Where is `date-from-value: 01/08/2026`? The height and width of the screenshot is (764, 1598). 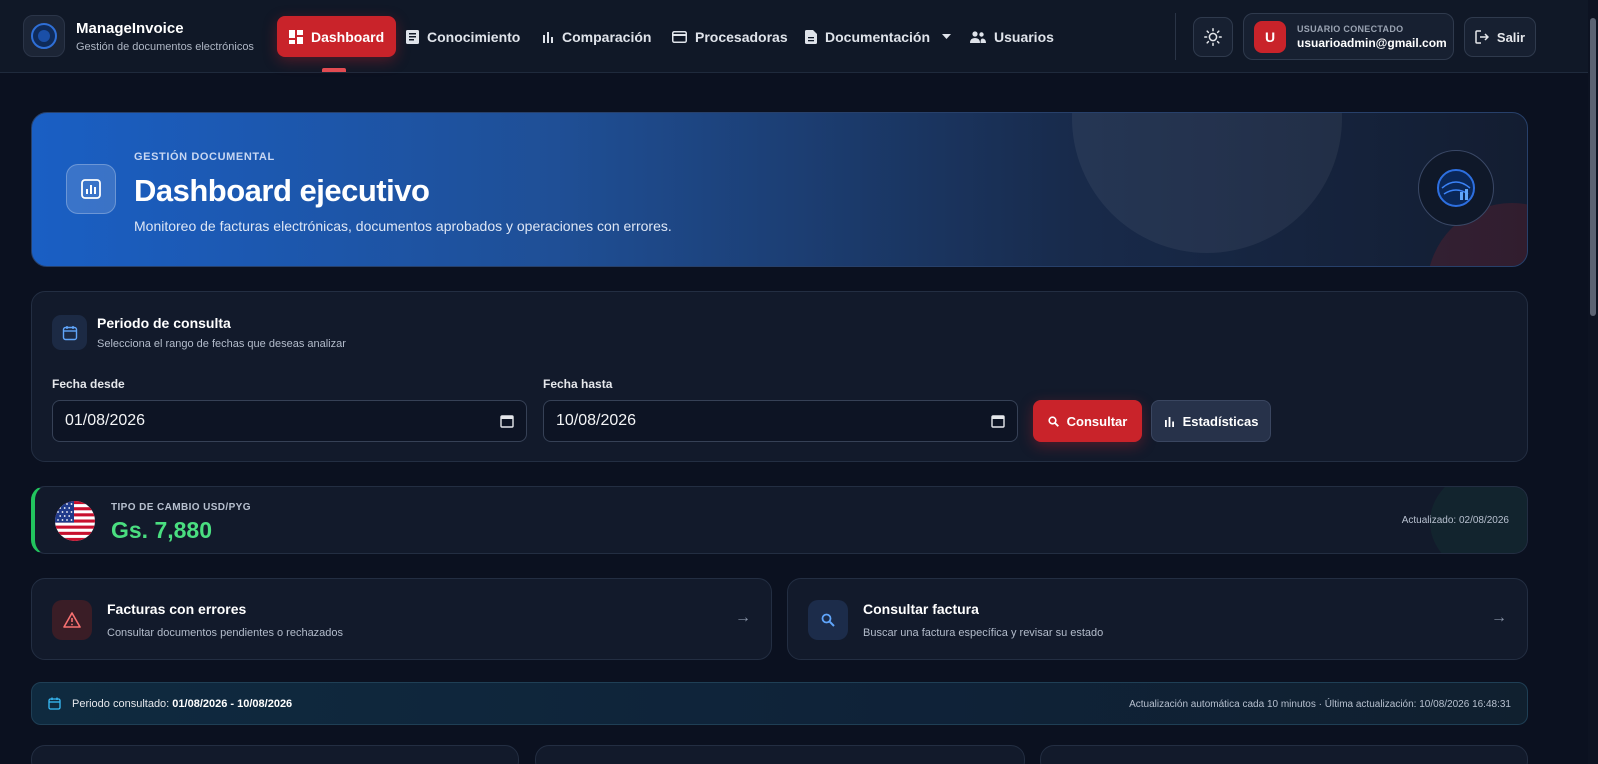
date-from-value: 01/08/2026 is located at coordinates (105, 420).